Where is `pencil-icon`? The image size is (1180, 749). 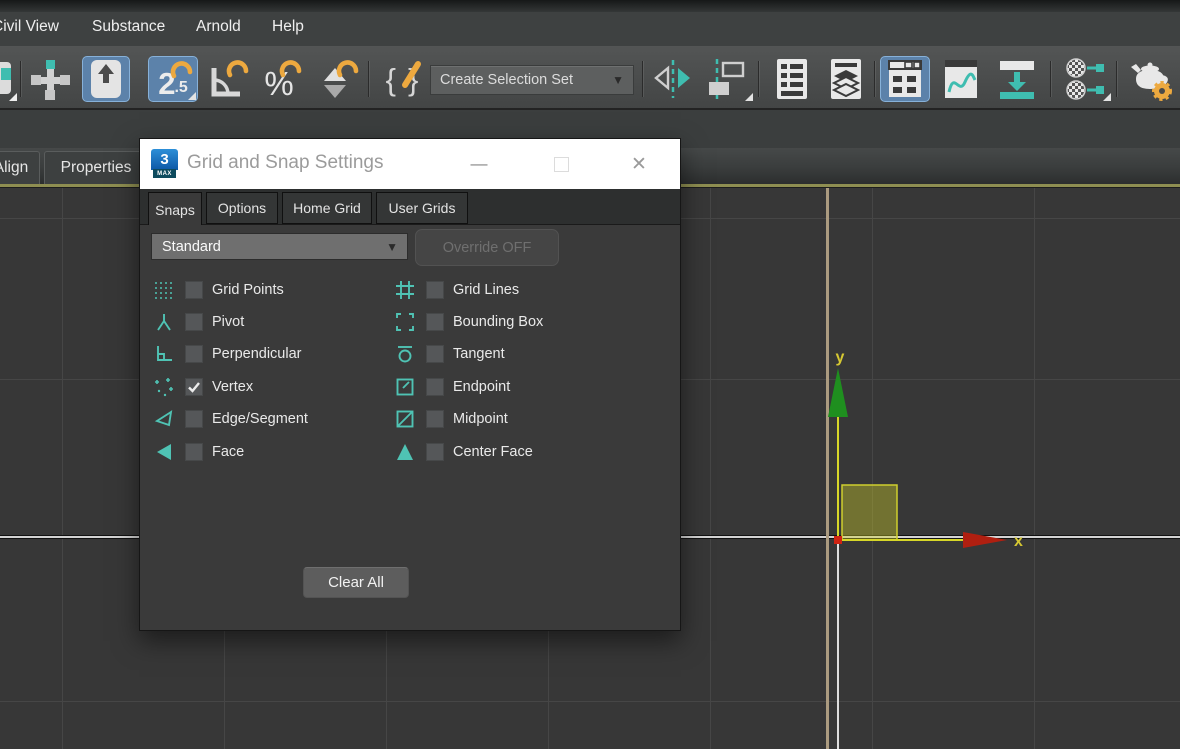
pencil-icon is located at coordinates (411, 77).